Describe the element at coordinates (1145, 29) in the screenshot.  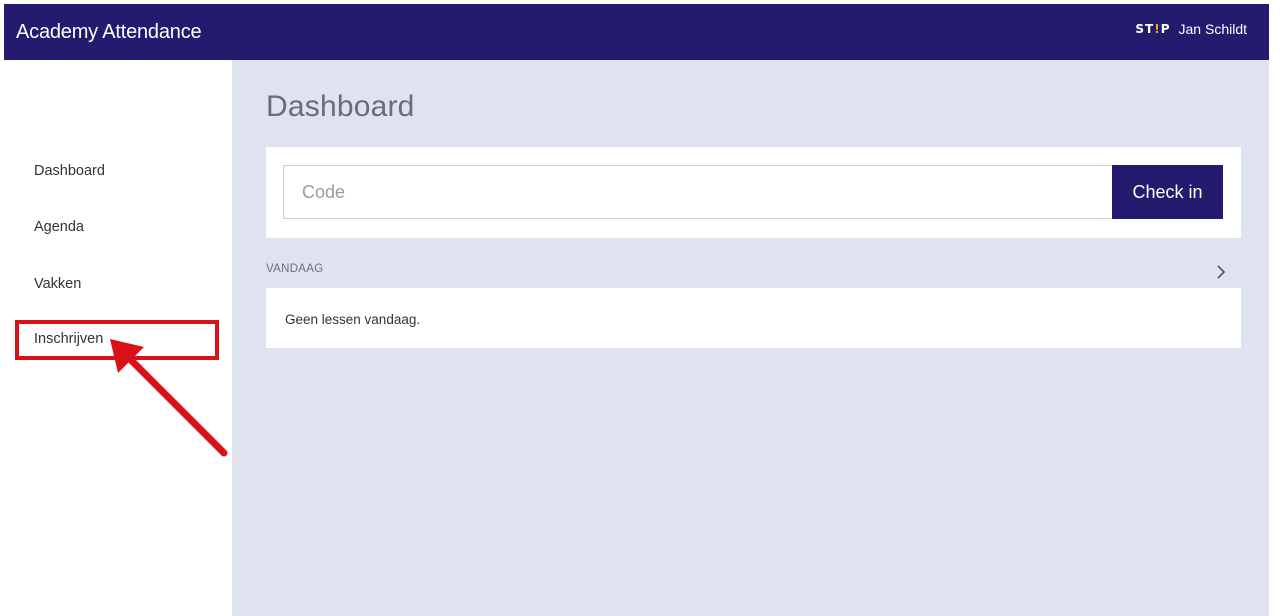
I see `logo-text-left: ST` at that location.